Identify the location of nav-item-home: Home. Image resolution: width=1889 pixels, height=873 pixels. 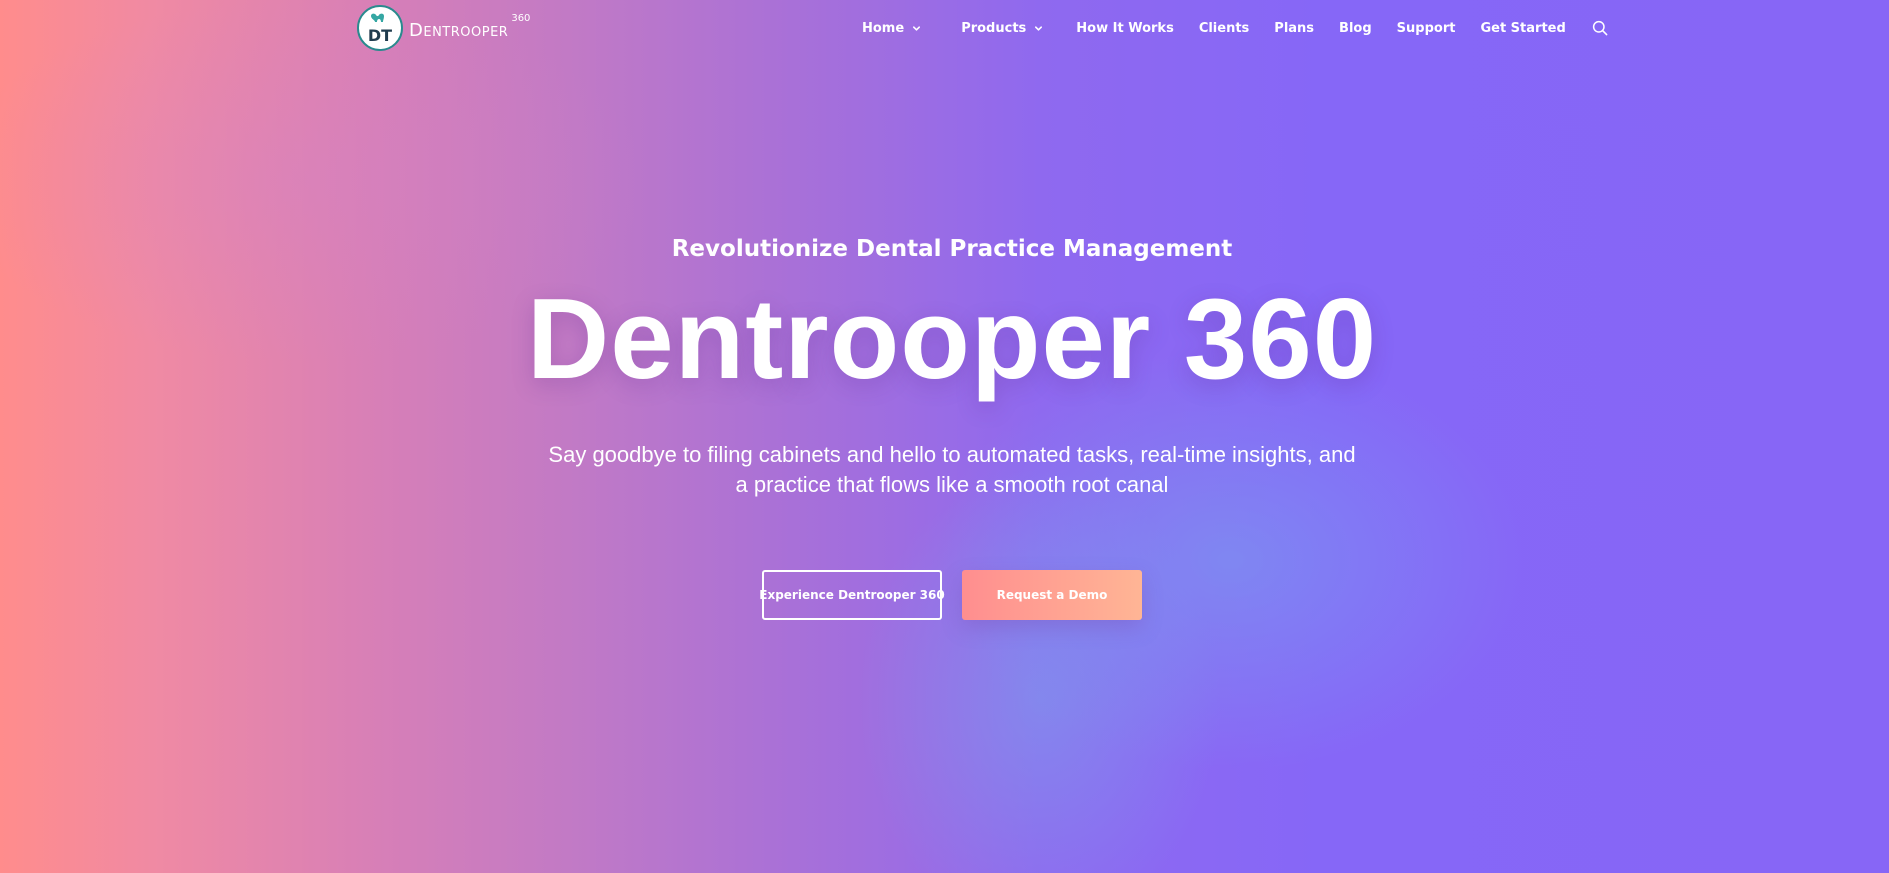
(891, 28).